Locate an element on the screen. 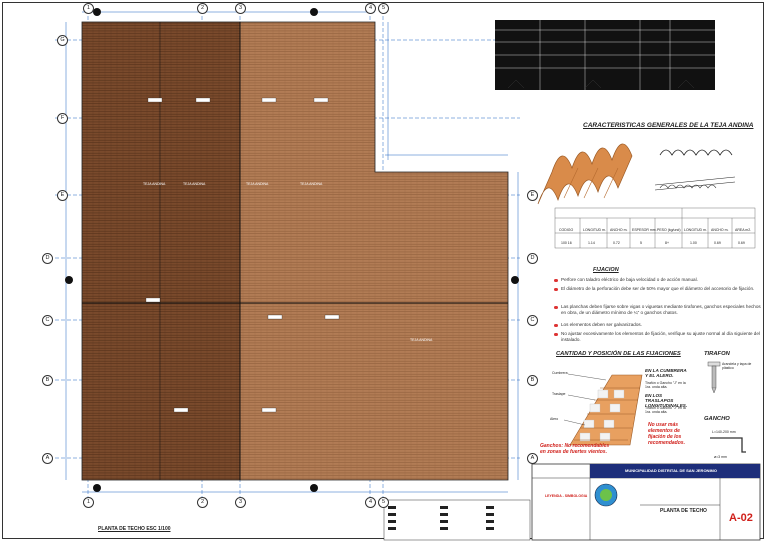  axis-row-c-right: C is located at coordinates (532, 320).